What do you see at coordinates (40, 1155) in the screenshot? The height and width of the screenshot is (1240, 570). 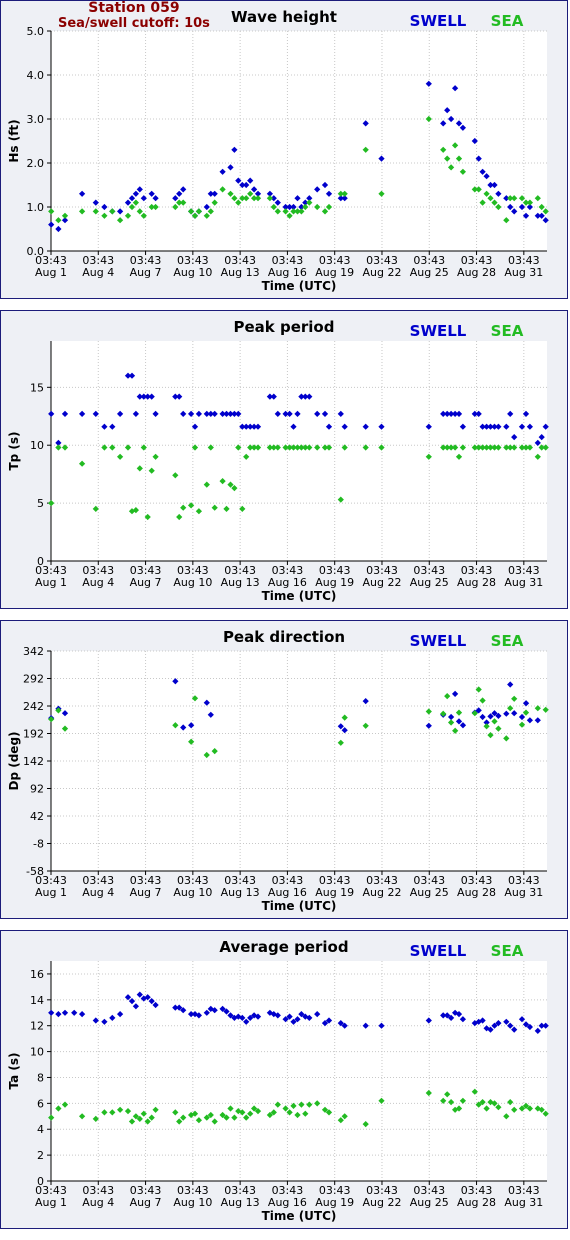 I see `y-tick-label: 2` at bounding box center [40, 1155].